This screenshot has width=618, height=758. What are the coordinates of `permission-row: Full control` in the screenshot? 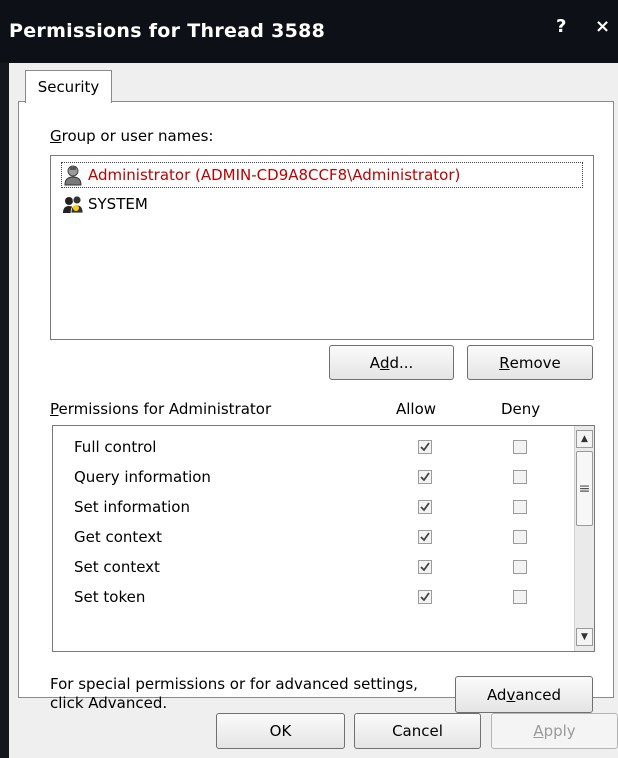 It's located at (313, 448).